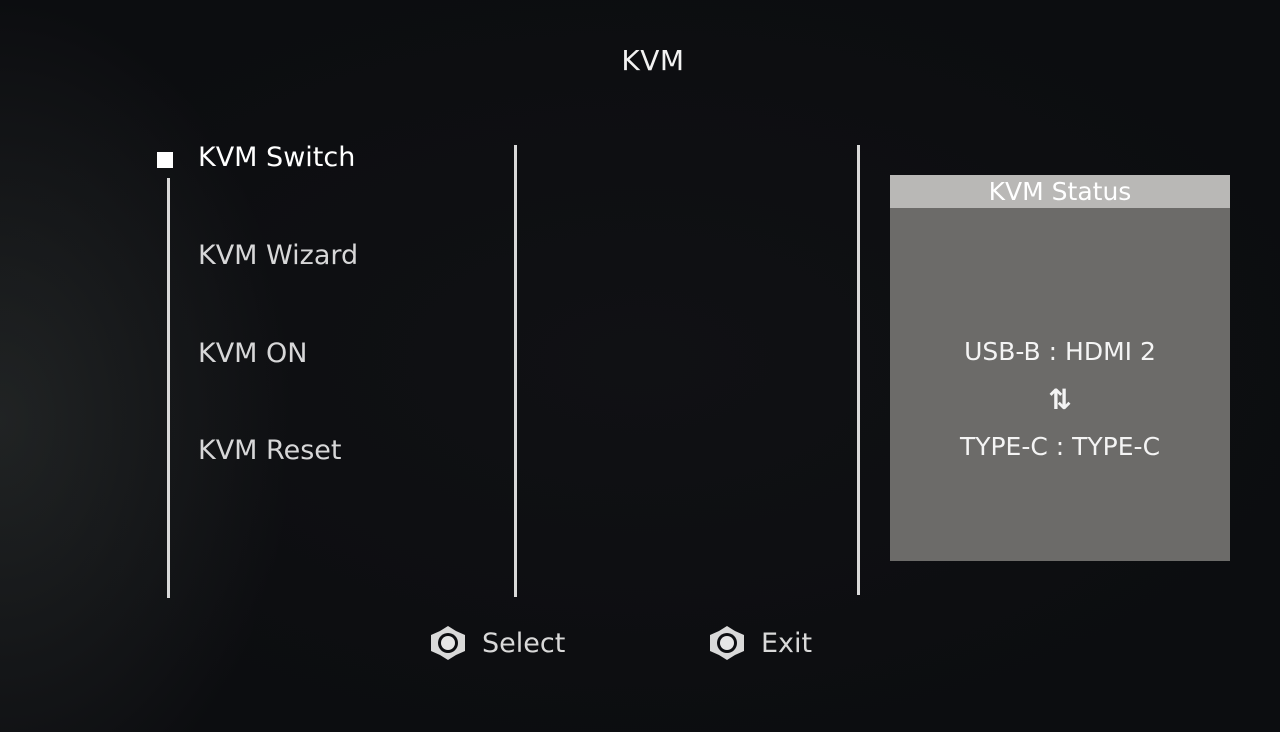 This screenshot has height=732, width=1280. Describe the element at coordinates (1060, 351) in the screenshot. I see `kvm-status-line-usb: USB-B : HDMI 2` at that location.